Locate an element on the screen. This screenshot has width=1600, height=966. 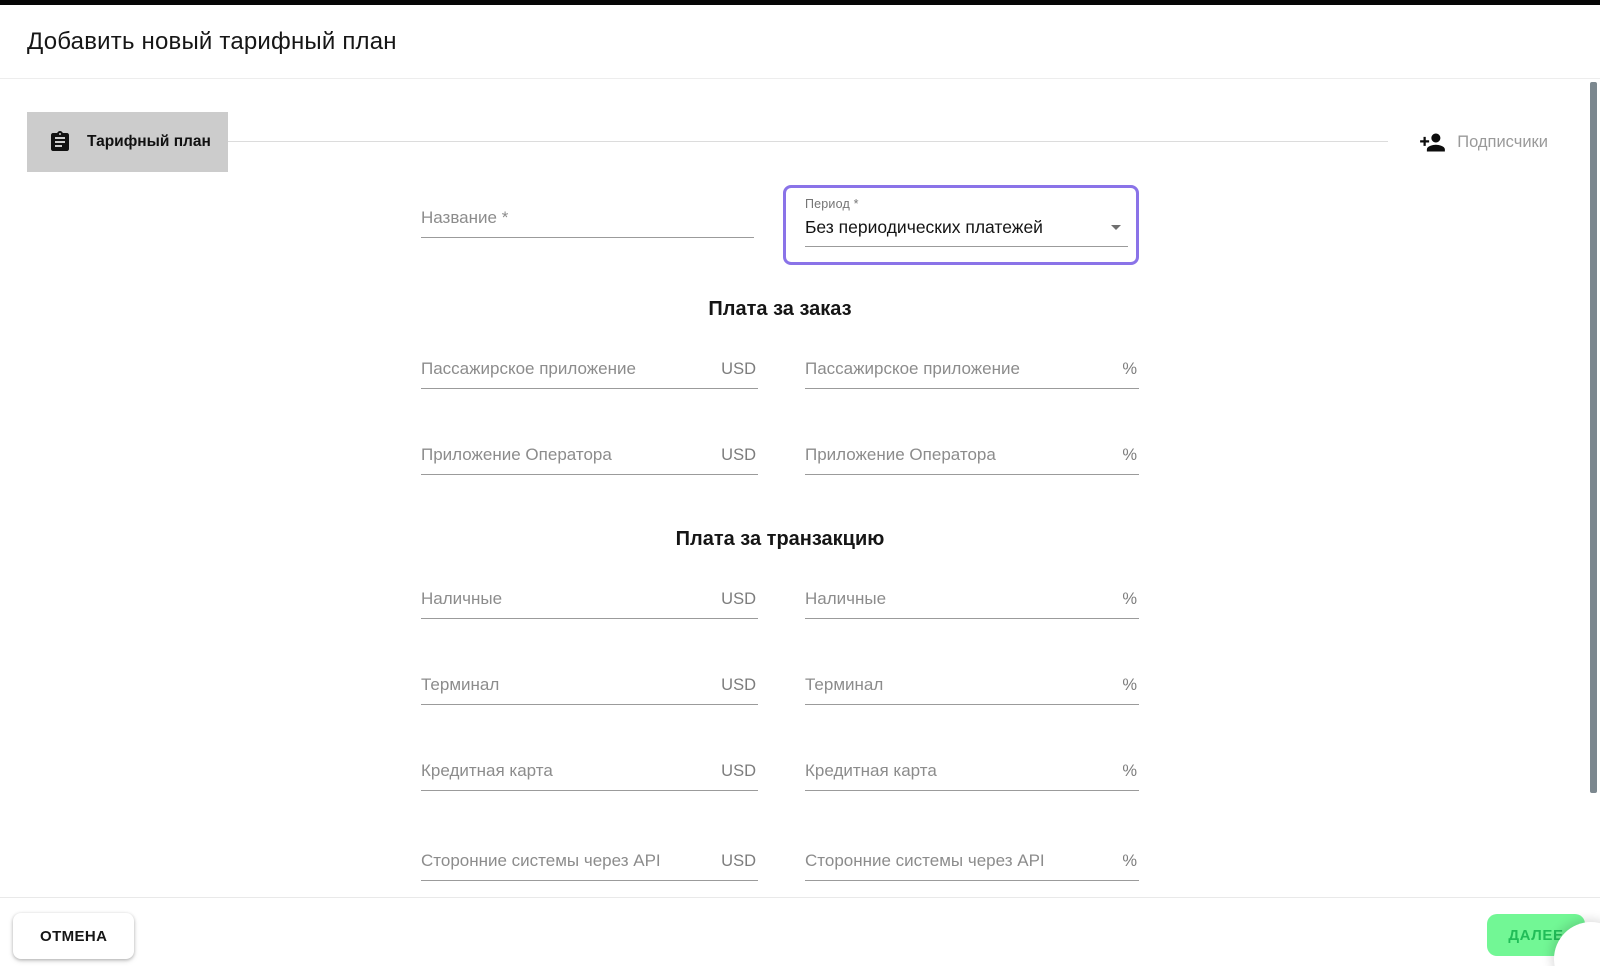
chevron-down-icon is located at coordinates (1116, 227).